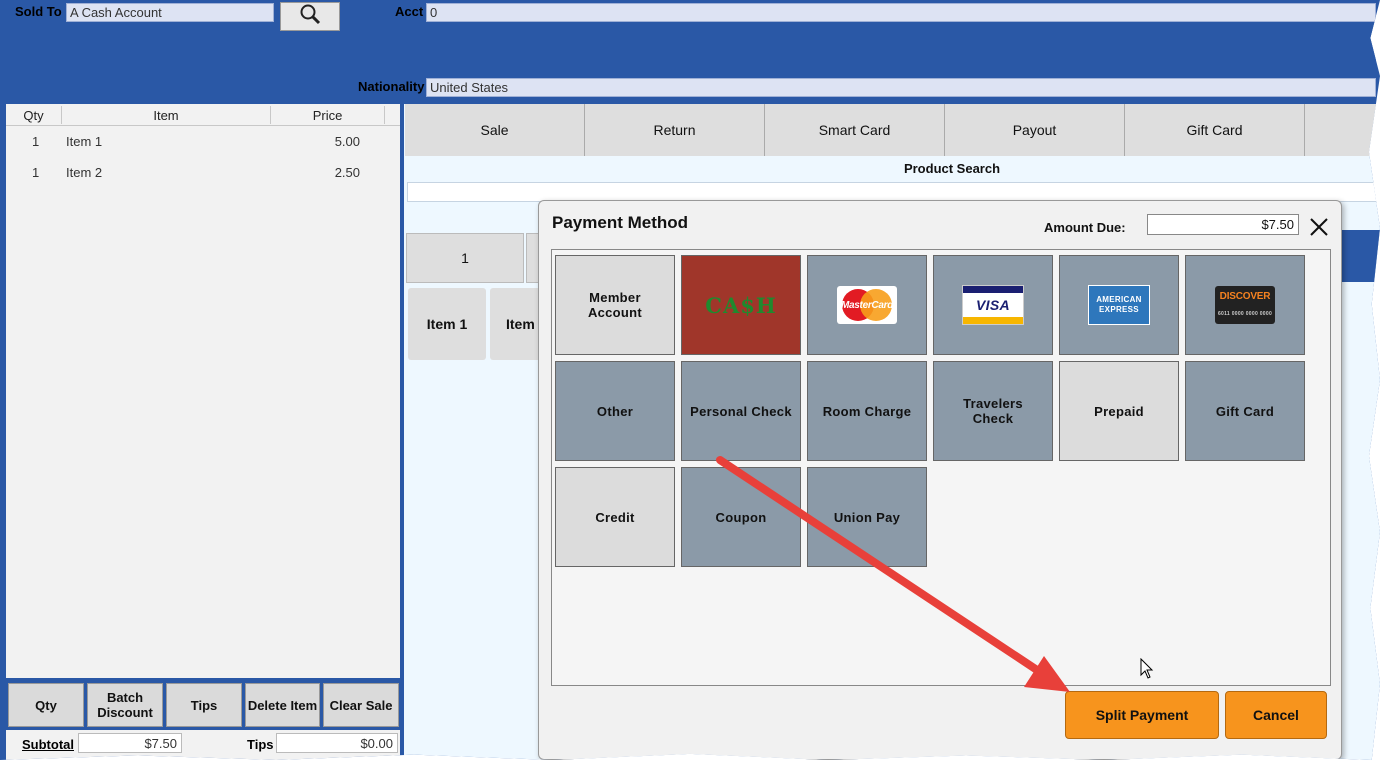 The height and width of the screenshot is (772, 1394). What do you see at coordinates (893, 574) in the screenshot?
I see `annotation-arrow` at bounding box center [893, 574].